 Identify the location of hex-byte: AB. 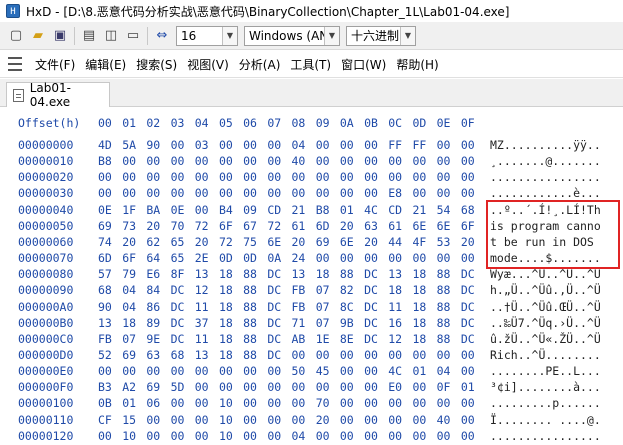
(304, 339).